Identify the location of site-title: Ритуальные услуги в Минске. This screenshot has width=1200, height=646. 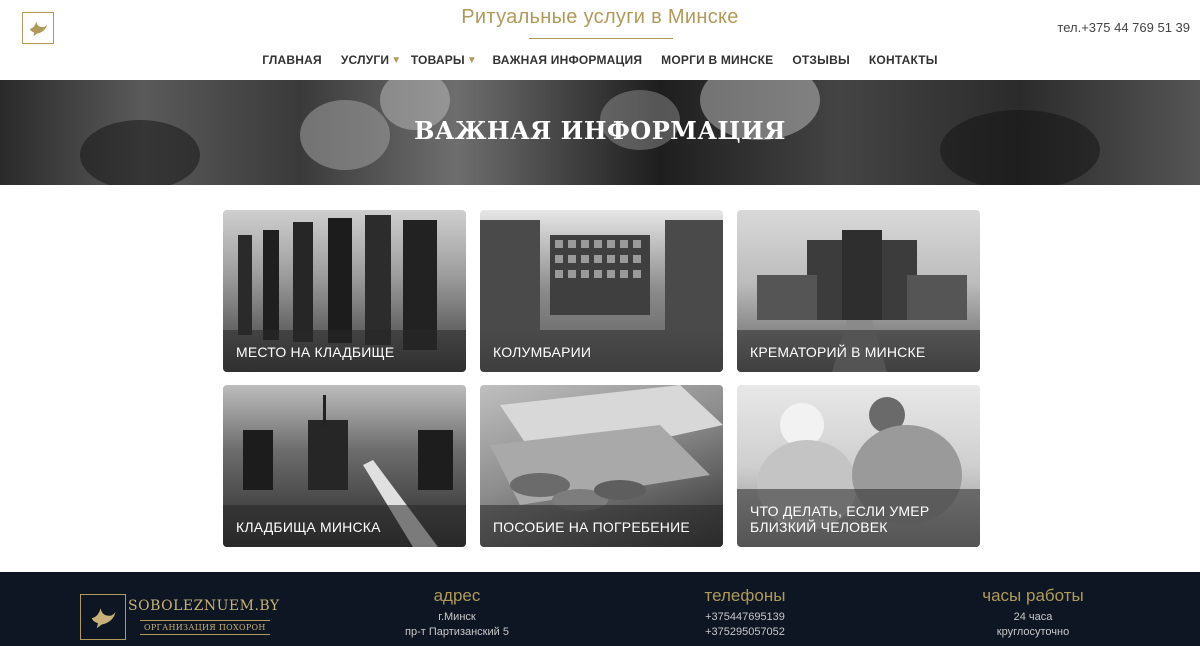
(600, 17).